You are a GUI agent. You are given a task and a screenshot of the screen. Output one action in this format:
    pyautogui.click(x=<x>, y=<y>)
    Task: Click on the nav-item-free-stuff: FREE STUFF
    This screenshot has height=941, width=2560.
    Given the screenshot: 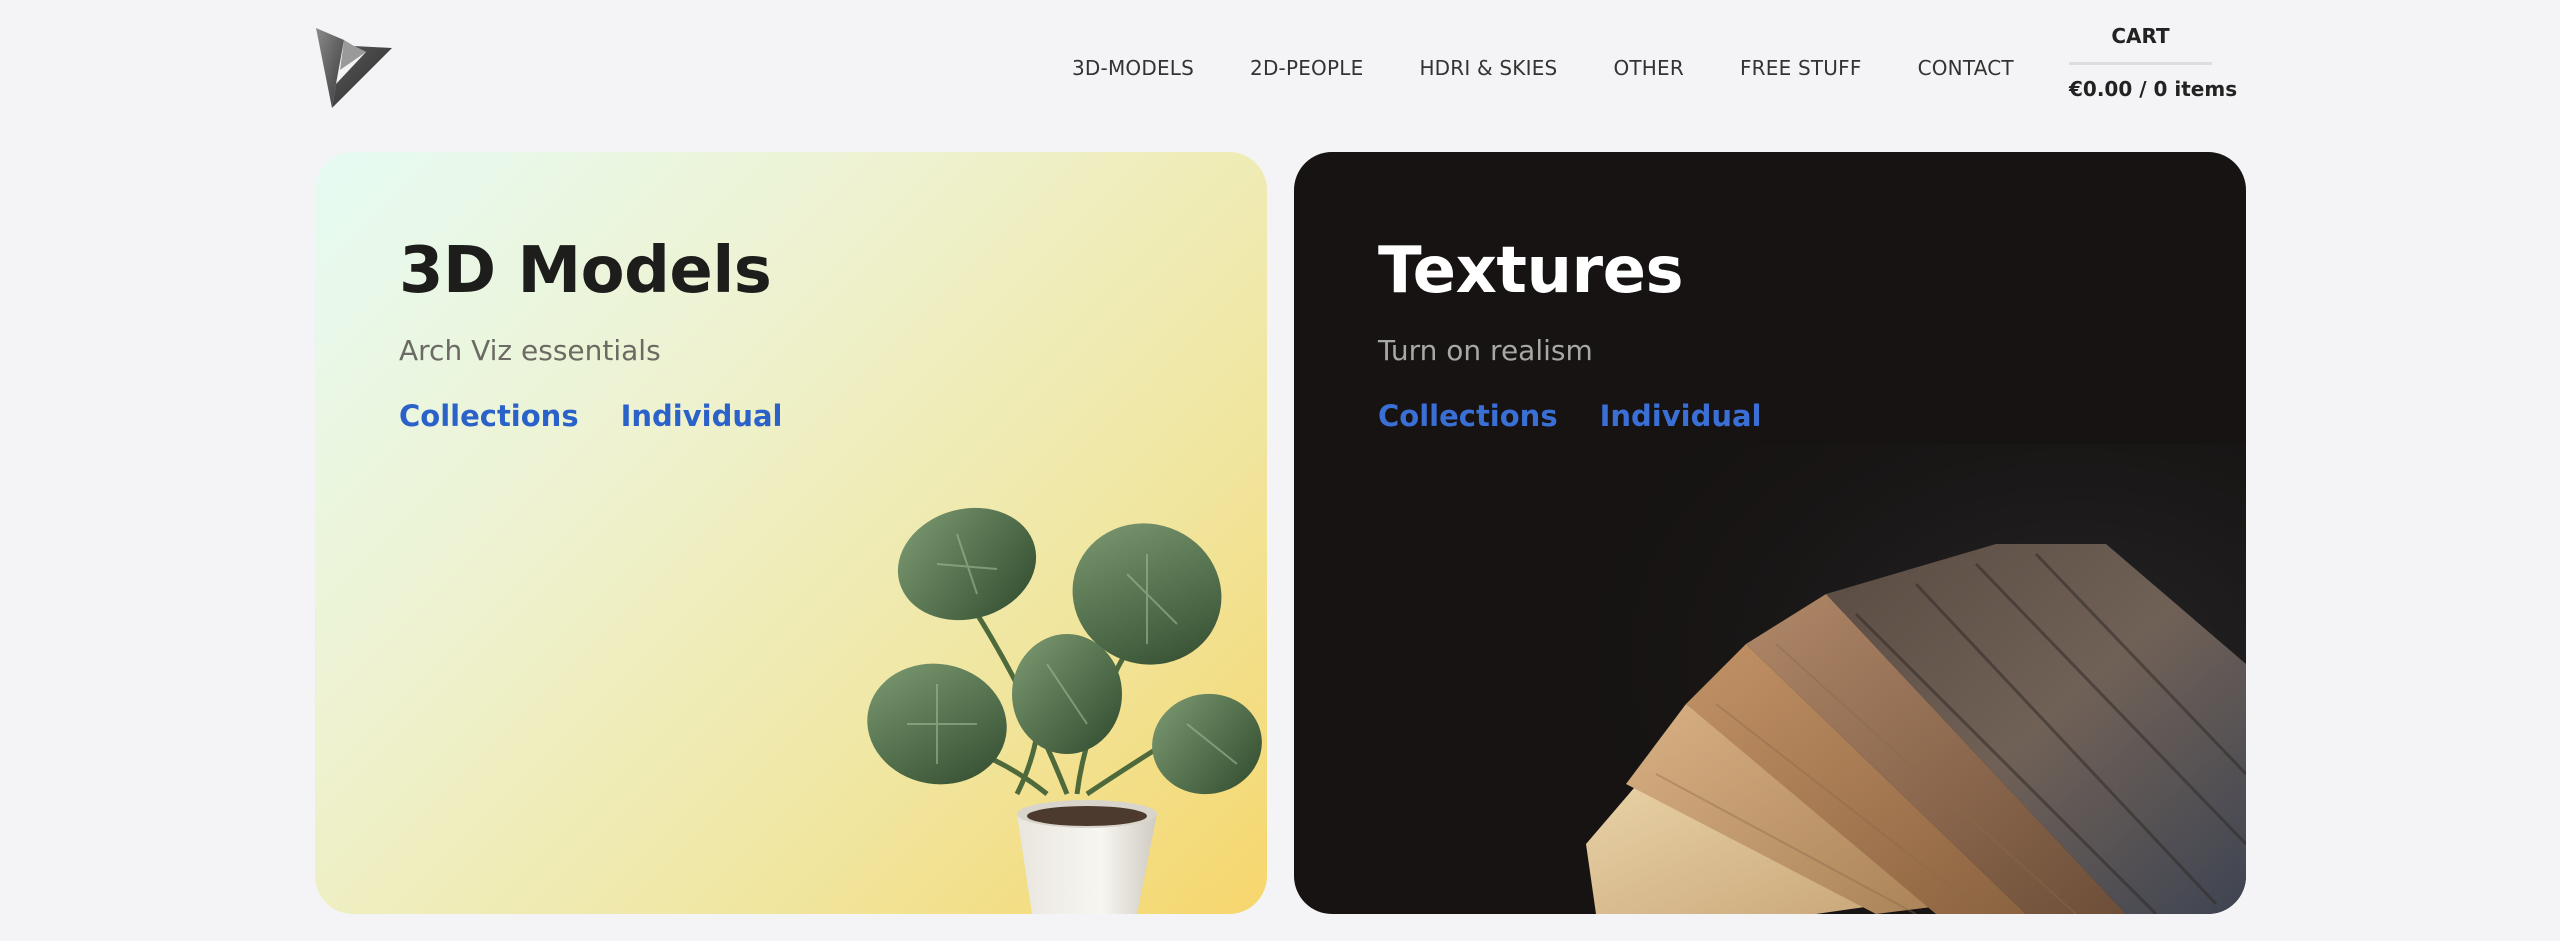 What is the action you would take?
    pyautogui.click(x=1801, y=68)
    